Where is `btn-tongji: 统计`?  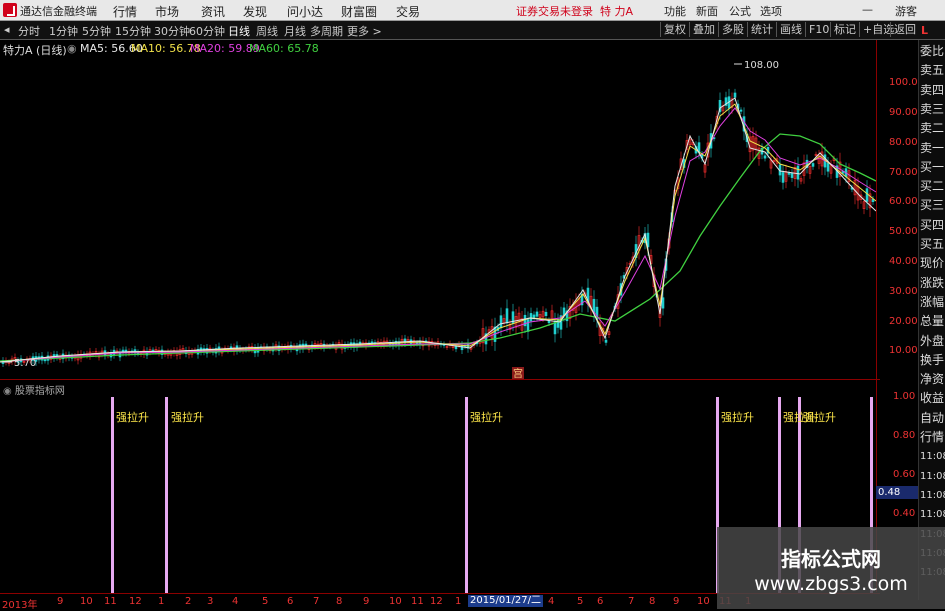
btn-tongji: 统计 is located at coordinates (761, 29).